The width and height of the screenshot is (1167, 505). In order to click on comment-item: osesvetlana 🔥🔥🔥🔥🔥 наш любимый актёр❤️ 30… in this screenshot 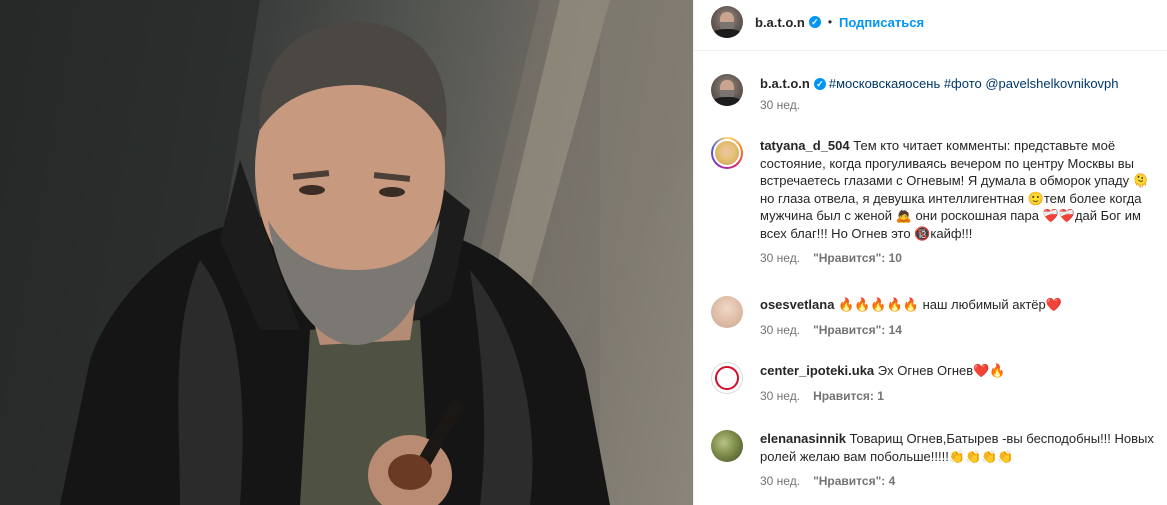, I will do `click(936, 317)`.